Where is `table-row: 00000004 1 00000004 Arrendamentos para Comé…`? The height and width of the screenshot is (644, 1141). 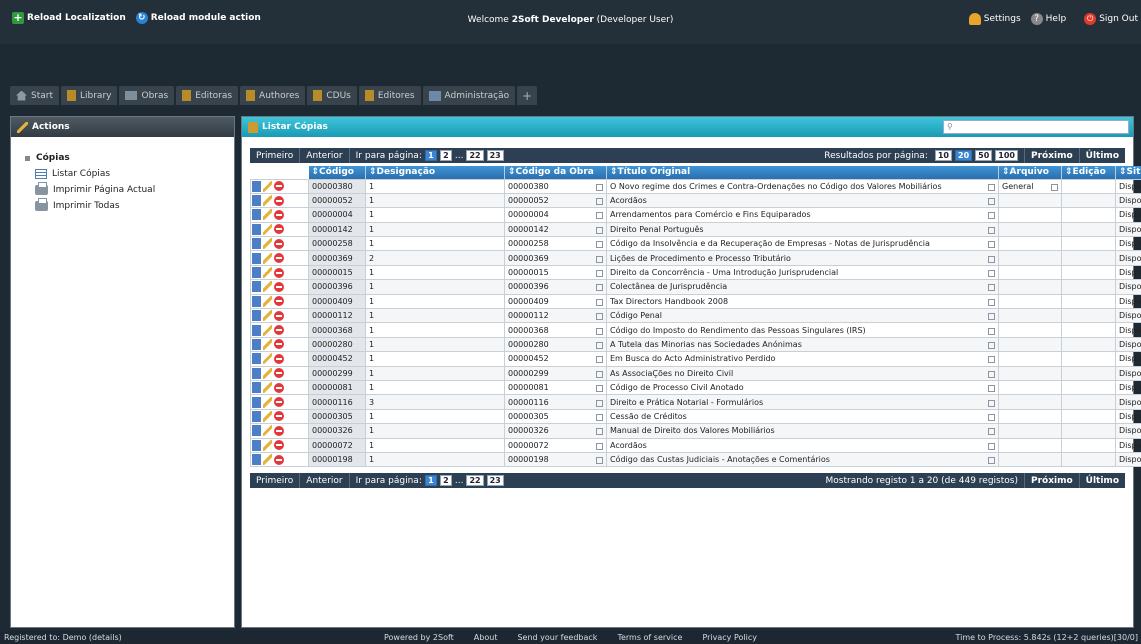 table-row: 00000004 1 00000004 Arrendamentos para Comé… is located at coordinates (695, 215).